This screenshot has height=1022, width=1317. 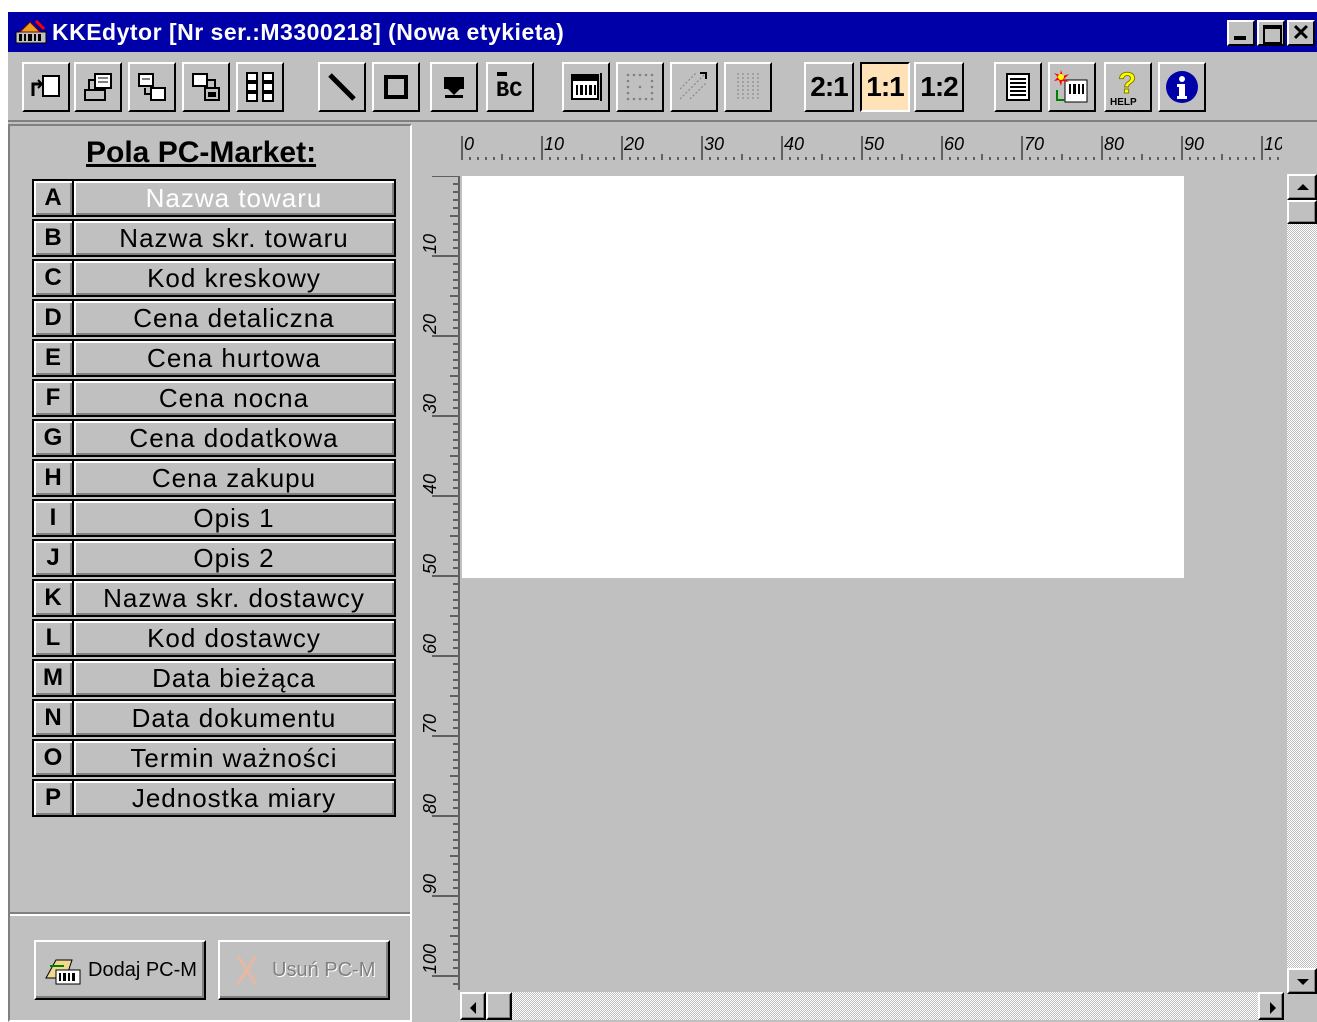 I want to click on field-row: D Cena detaliczna, so click(x=215, y=319).